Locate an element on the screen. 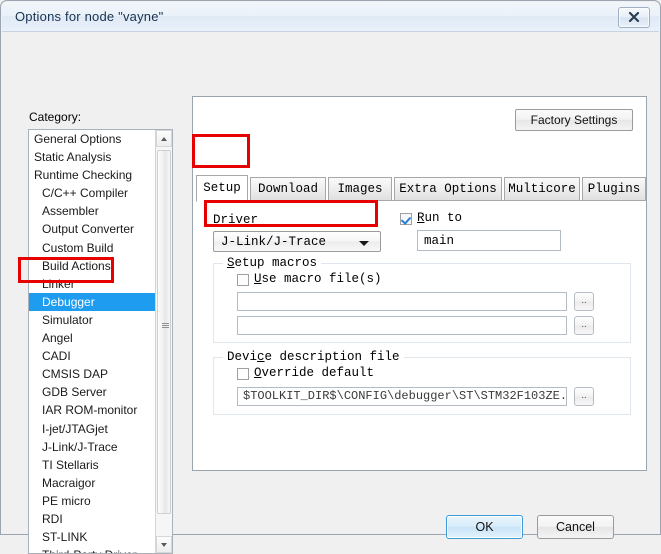 The image size is (661, 554). scrollbar-thumb is located at coordinates (164, 332).